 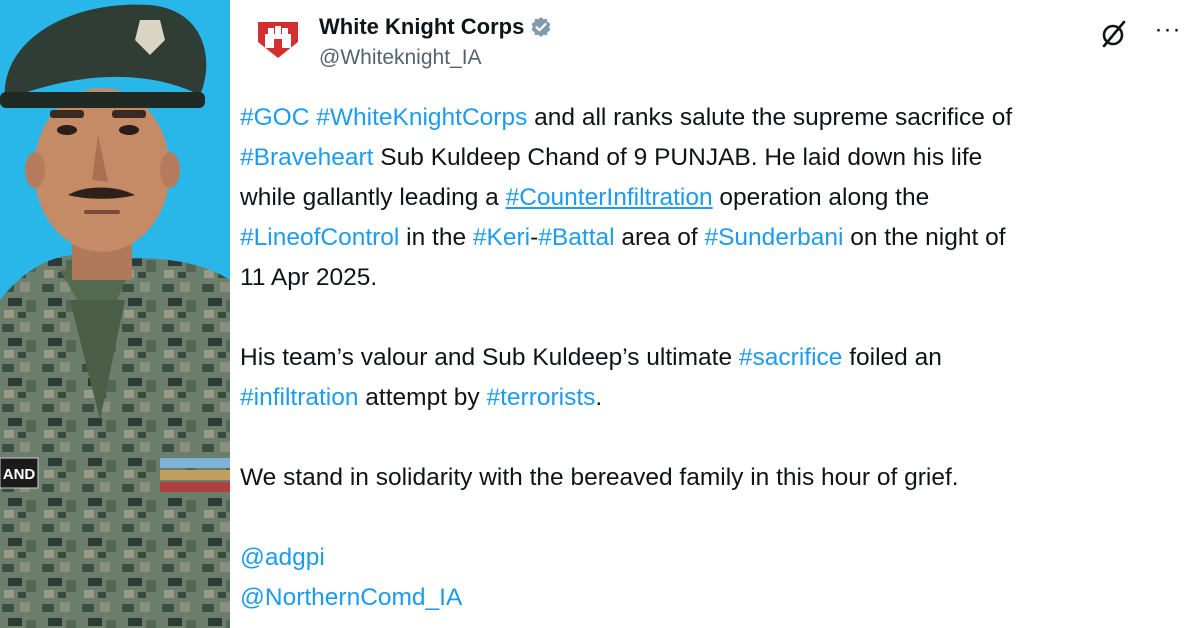 I want to click on more-options-icon: ···, so click(x=1168, y=32).